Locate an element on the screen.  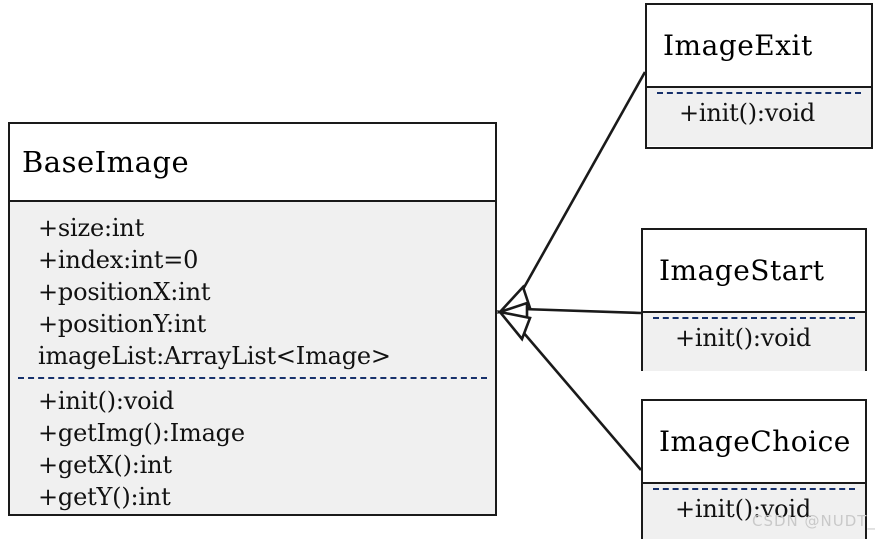
watermark-text: CSDN @NUDT_XX is located at coordinates (813, 521).